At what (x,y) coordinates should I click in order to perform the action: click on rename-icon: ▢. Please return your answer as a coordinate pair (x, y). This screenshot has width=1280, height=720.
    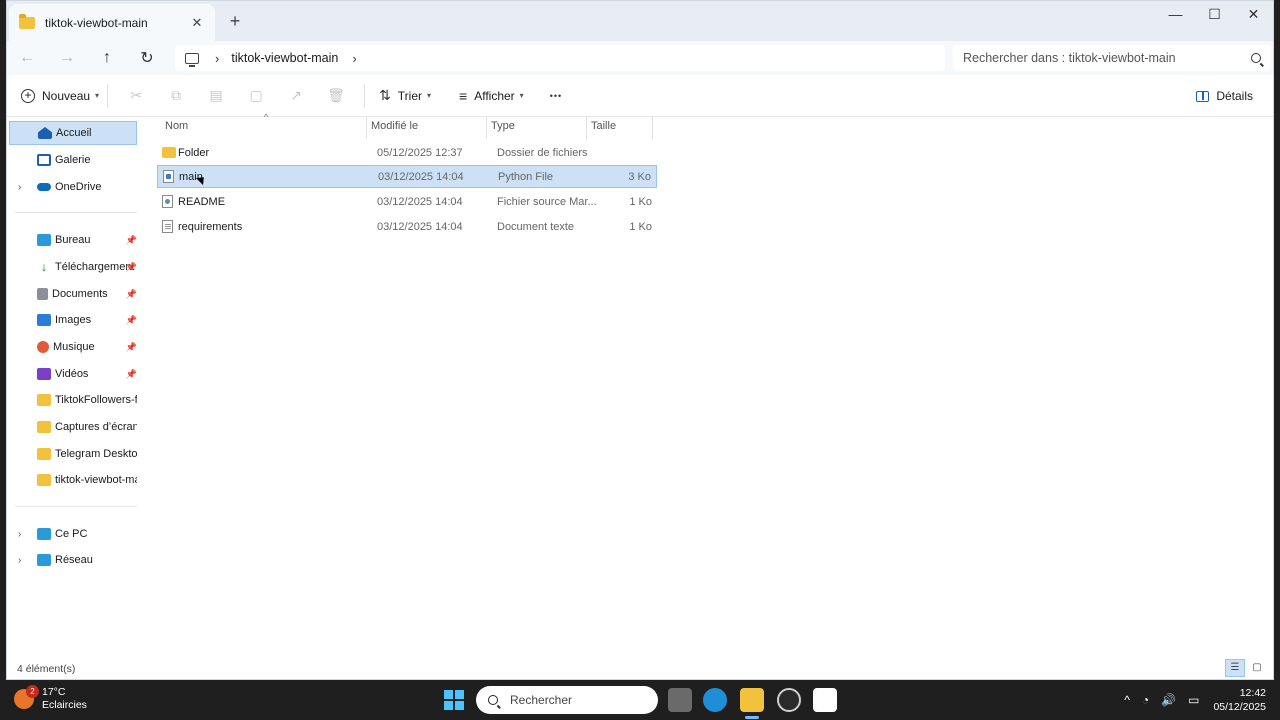
    Looking at the image, I should click on (256, 95).